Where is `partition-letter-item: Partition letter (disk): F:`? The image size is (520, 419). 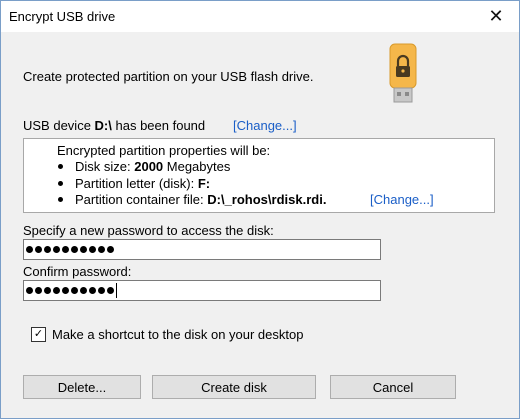 partition-letter-item: Partition letter (disk): F: is located at coordinates (134, 183).